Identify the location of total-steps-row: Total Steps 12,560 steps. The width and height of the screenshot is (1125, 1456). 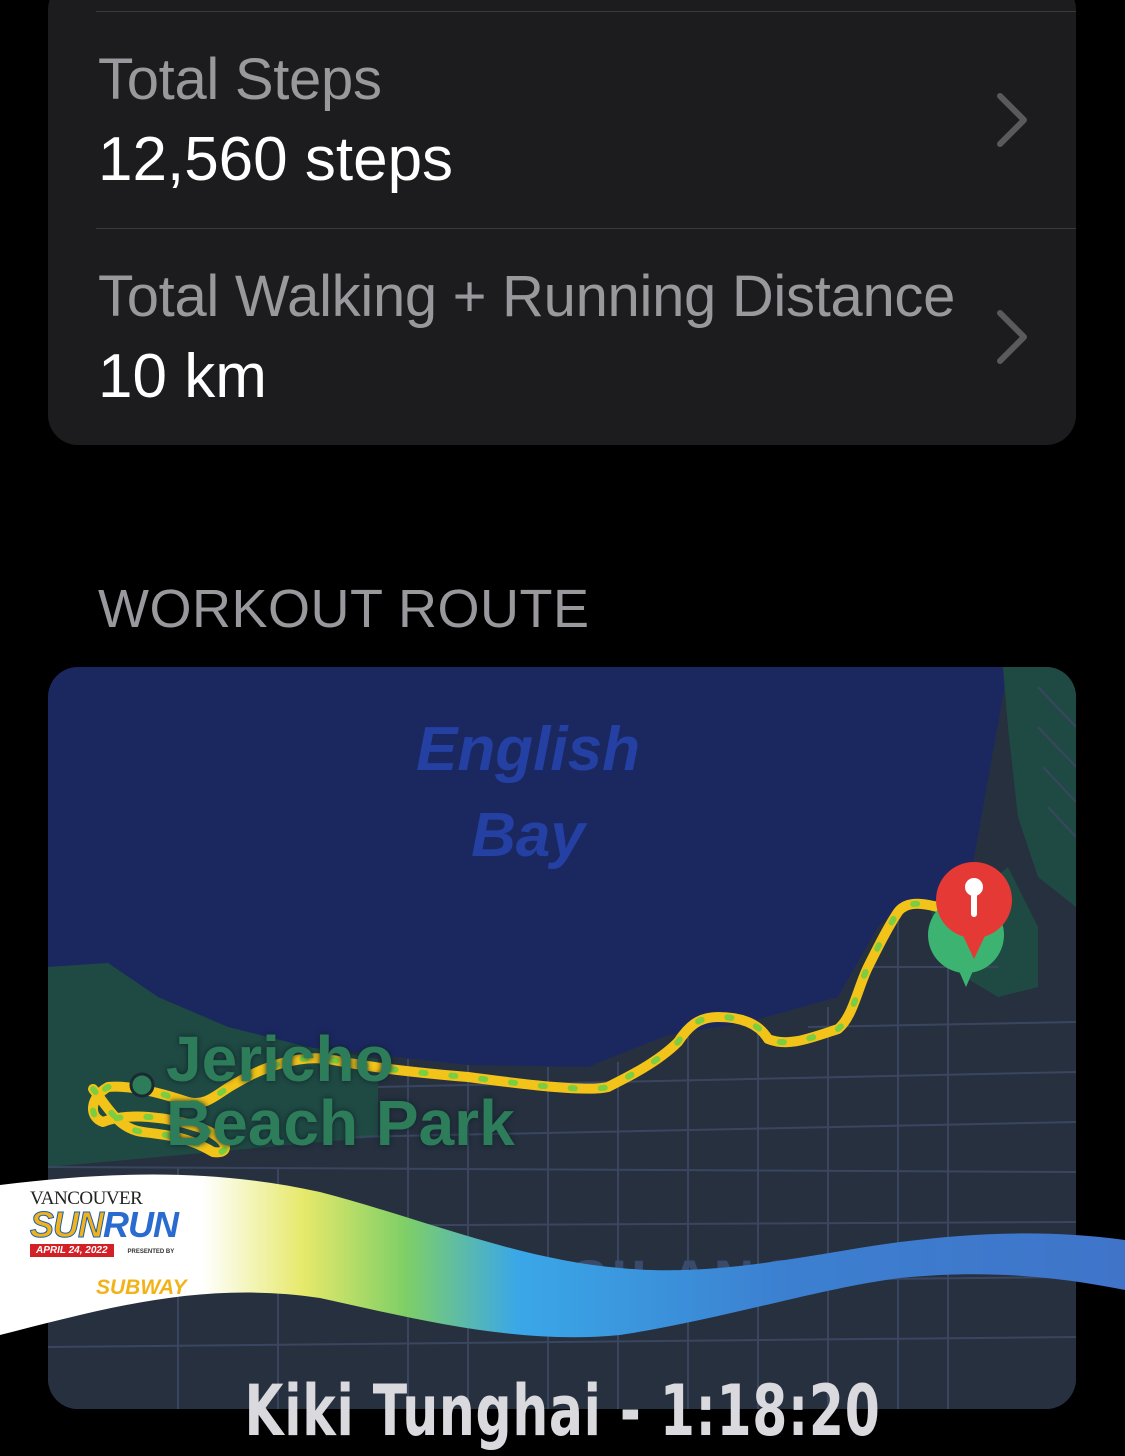
(562, 120).